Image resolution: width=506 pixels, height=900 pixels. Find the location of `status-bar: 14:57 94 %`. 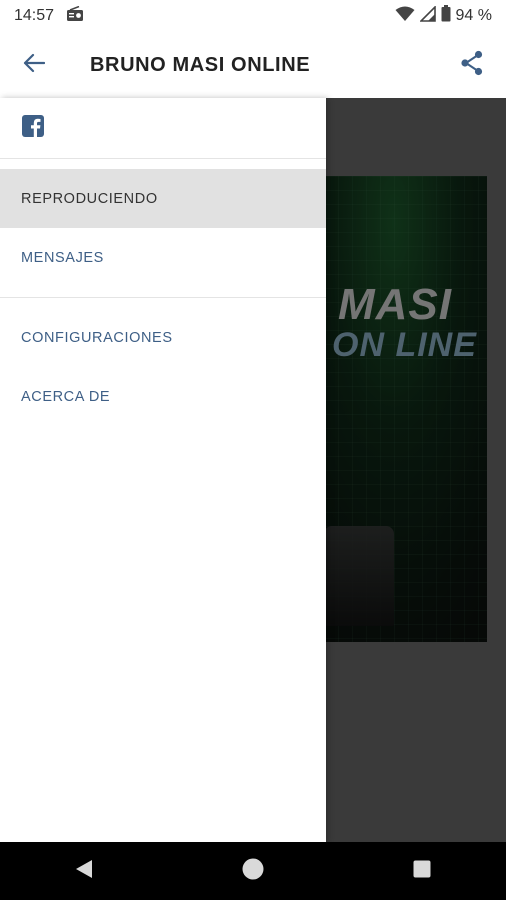

status-bar: 14:57 94 % is located at coordinates (253, 16).